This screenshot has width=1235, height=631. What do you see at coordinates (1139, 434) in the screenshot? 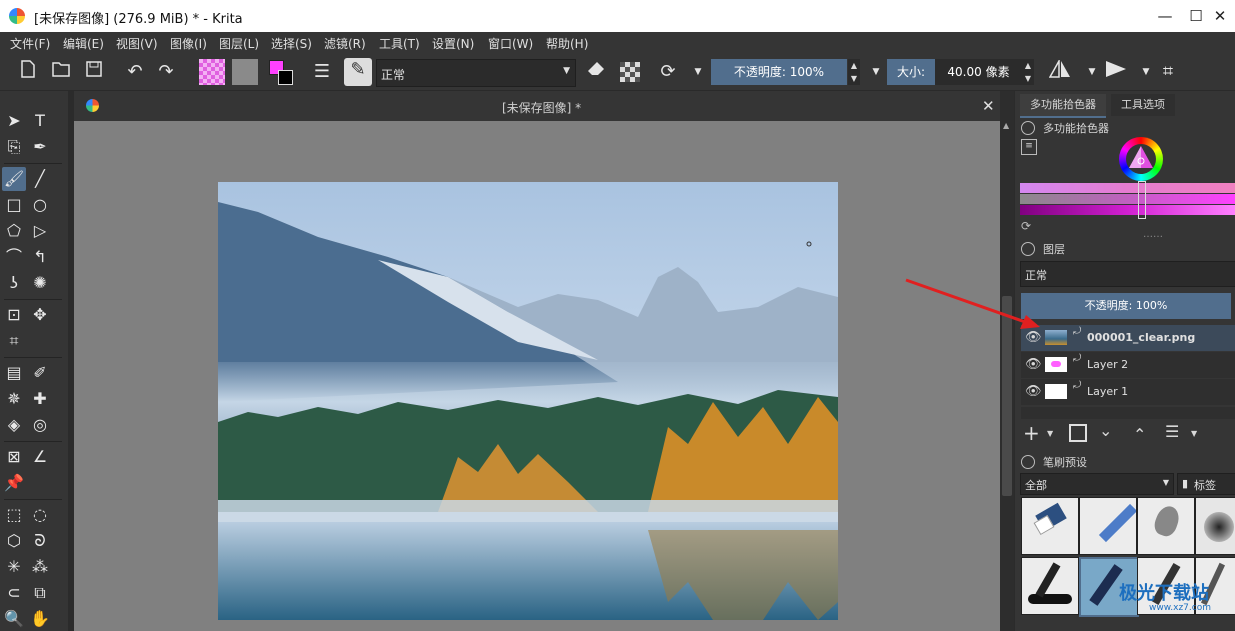
I see `move-layer-up-icon: ⌃` at bounding box center [1139, 434].